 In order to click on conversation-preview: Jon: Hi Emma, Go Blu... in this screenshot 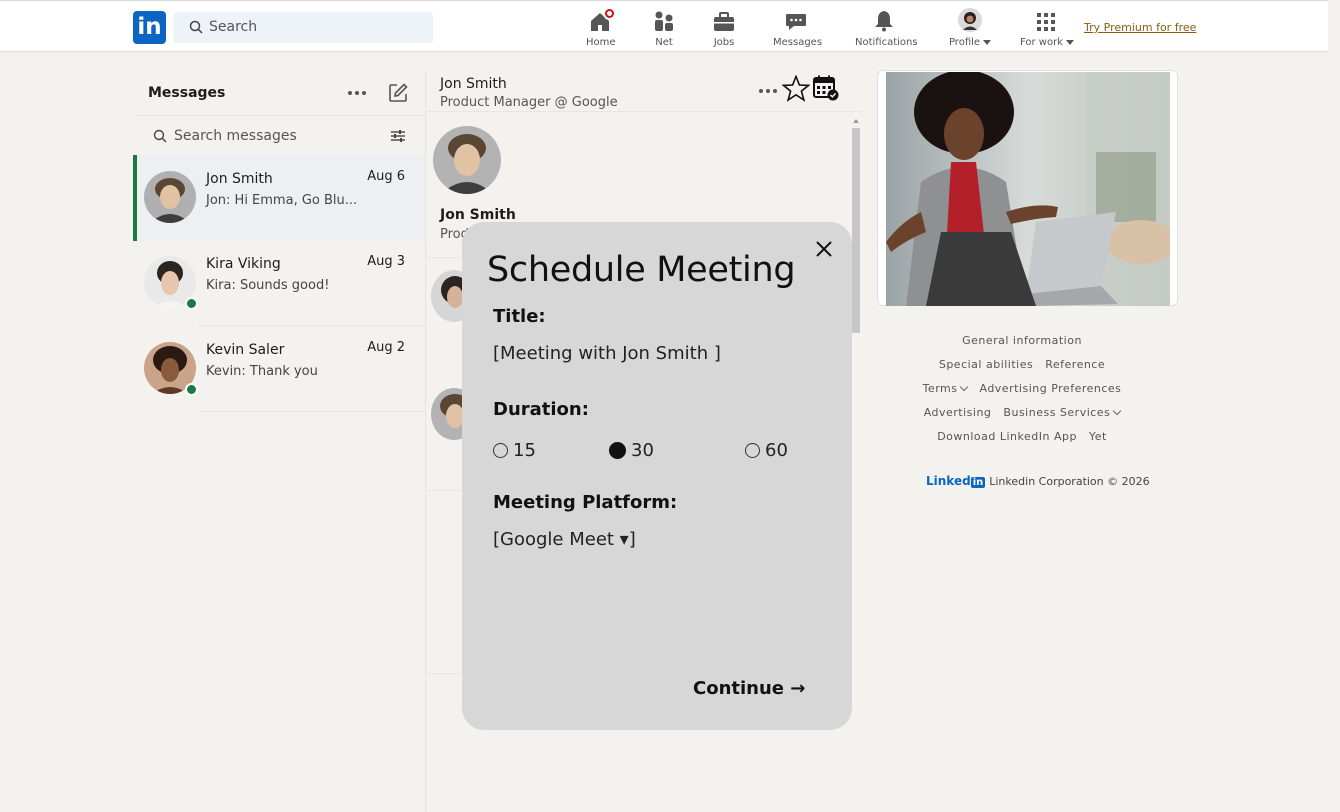, I will do `click(282, 200)`.